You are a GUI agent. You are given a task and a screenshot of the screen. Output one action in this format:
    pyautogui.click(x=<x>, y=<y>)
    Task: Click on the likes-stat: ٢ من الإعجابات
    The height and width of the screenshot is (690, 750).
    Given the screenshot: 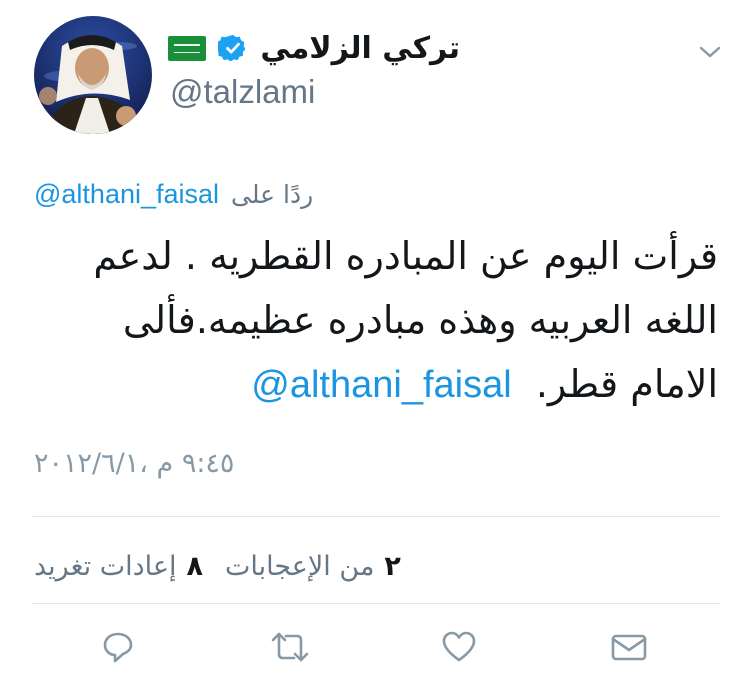 What is the action you would take?
    pyautogui.click(x=313, y=566)
    